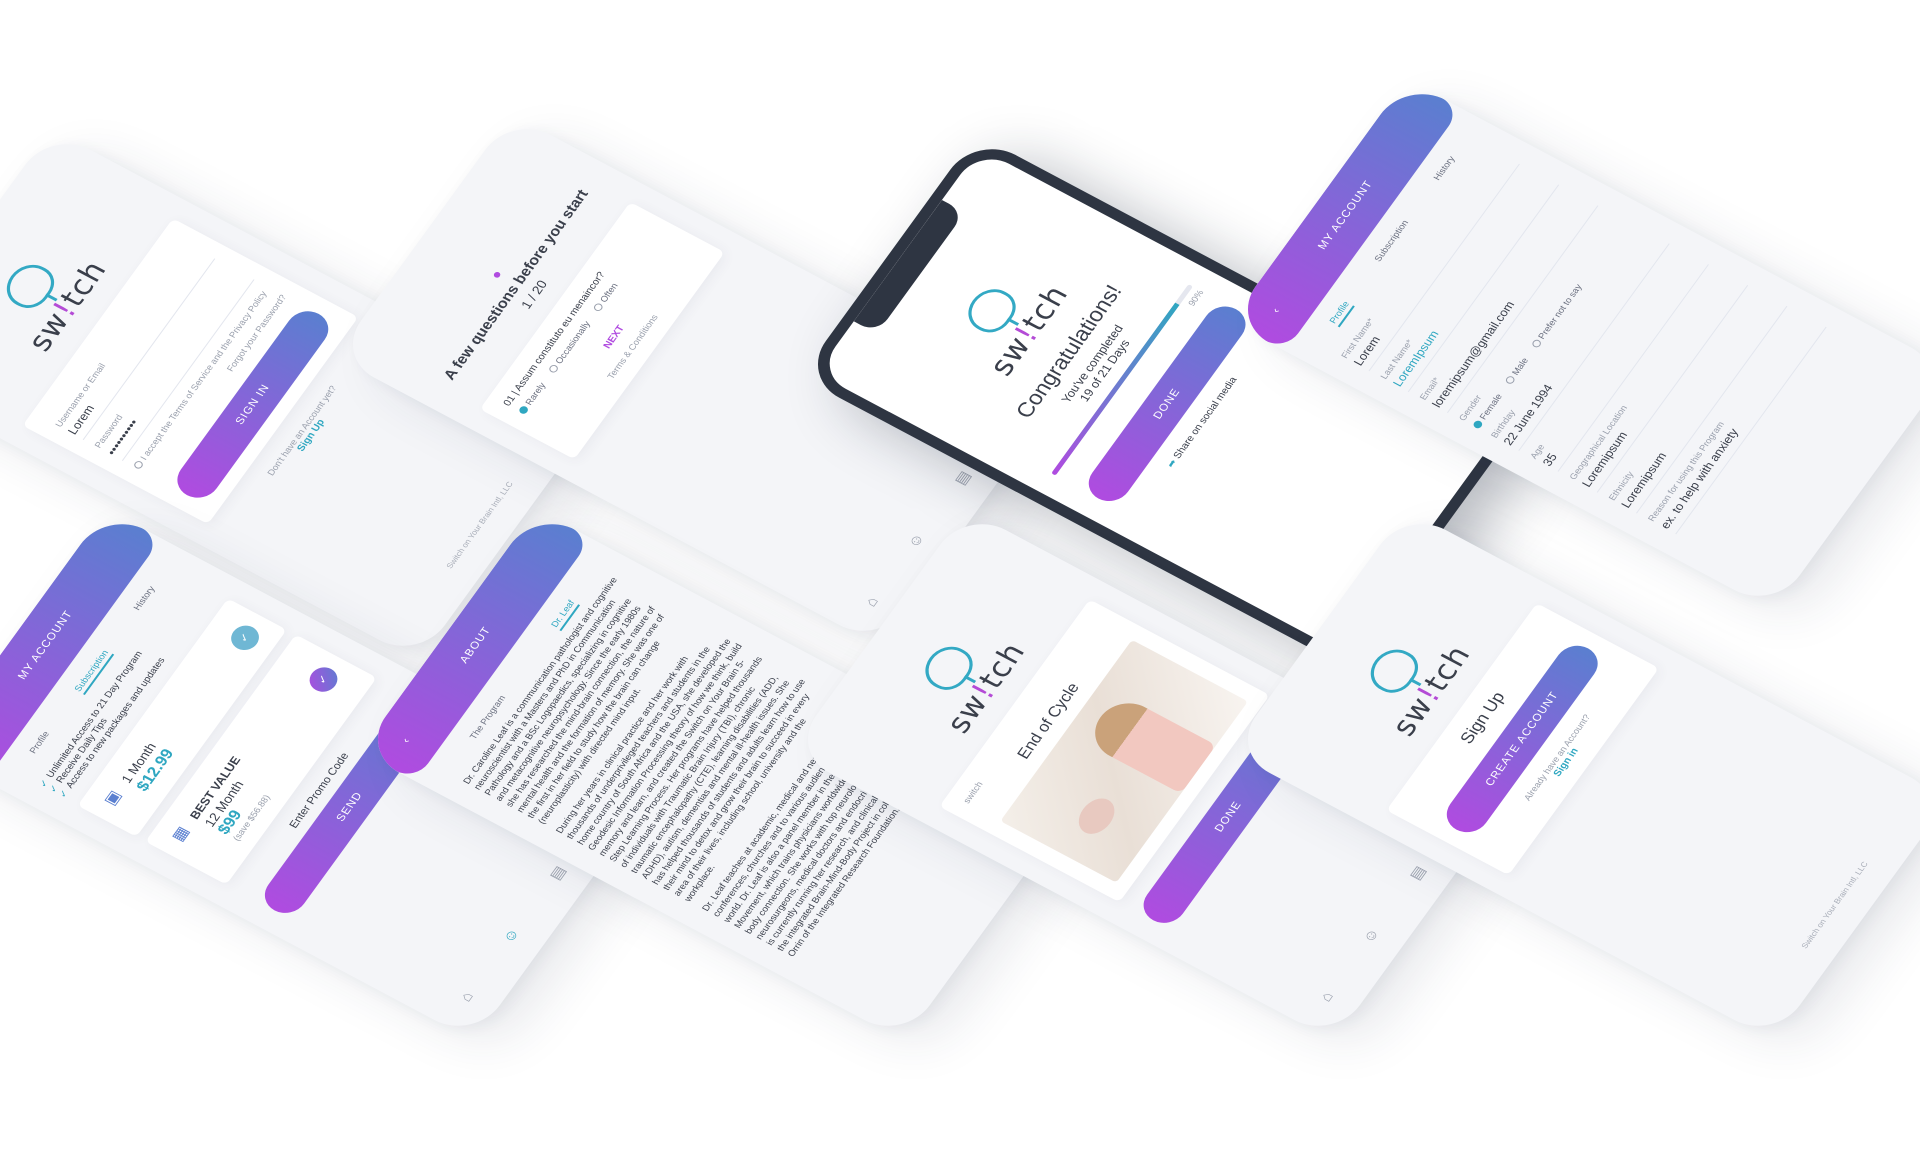 This screenshot has height=1167, width=1920. What do you see at coordinates (1834, 905) in the screenshot?
I see `company-footer: Switch on Your Brain Intl, LLC` at bounding box center [1834, 905].